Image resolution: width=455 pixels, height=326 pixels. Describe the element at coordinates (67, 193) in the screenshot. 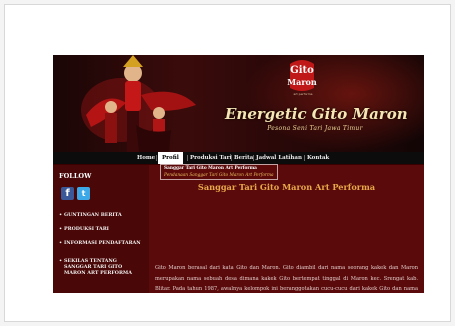

I see `facebook-icon: f` at that location.